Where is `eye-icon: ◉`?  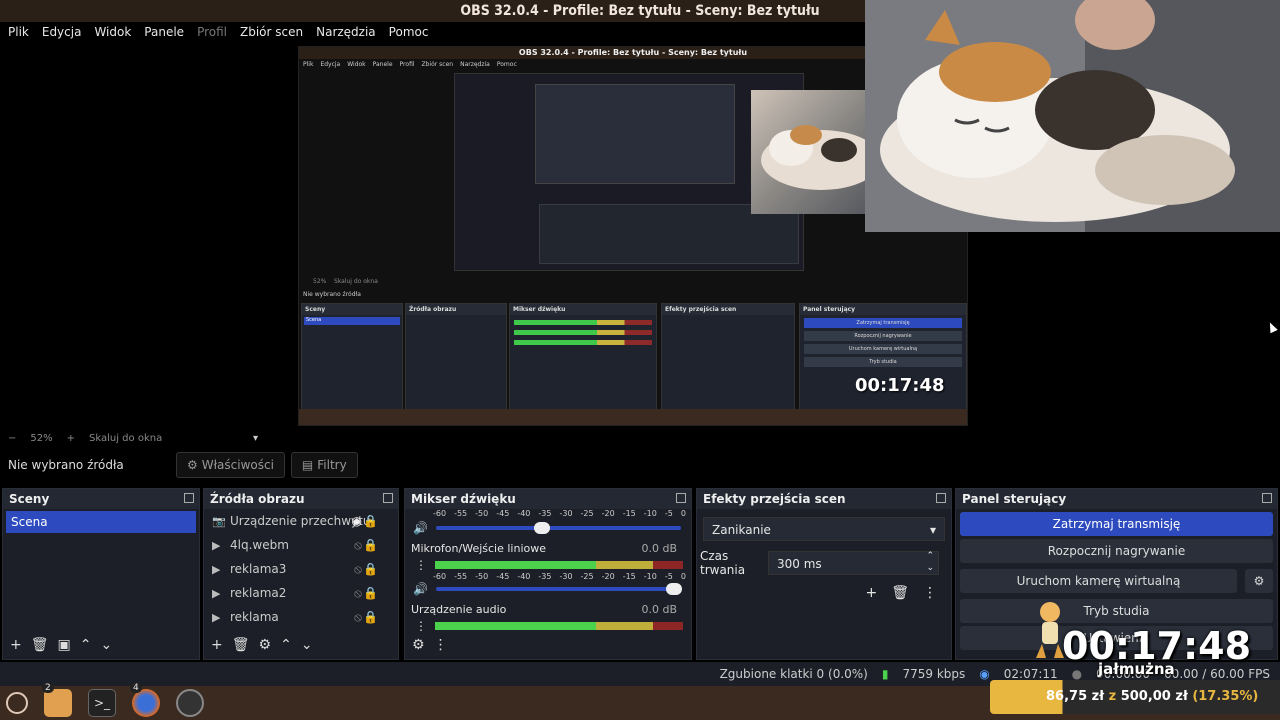 eye-icon: ◉ is located at coordinates (357, 521).